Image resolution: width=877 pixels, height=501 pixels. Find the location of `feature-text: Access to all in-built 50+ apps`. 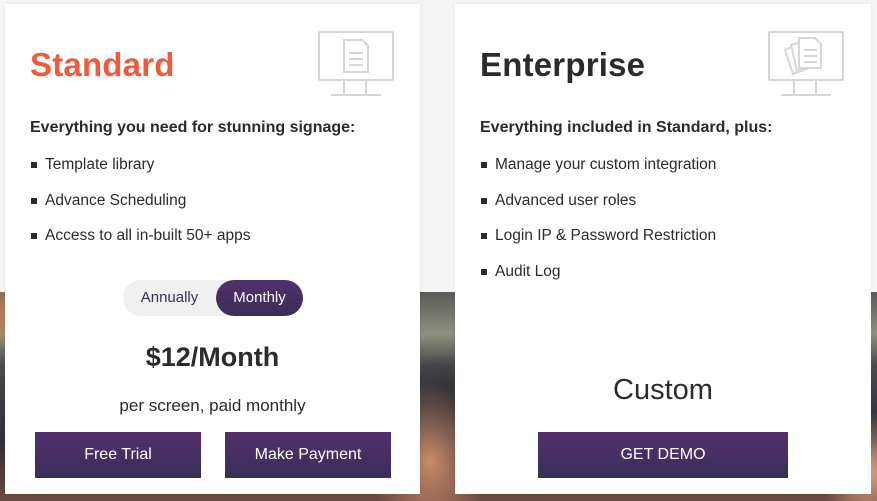

feature-text: Access to all in-built 50+ apps is located at coordinates (148, 235).